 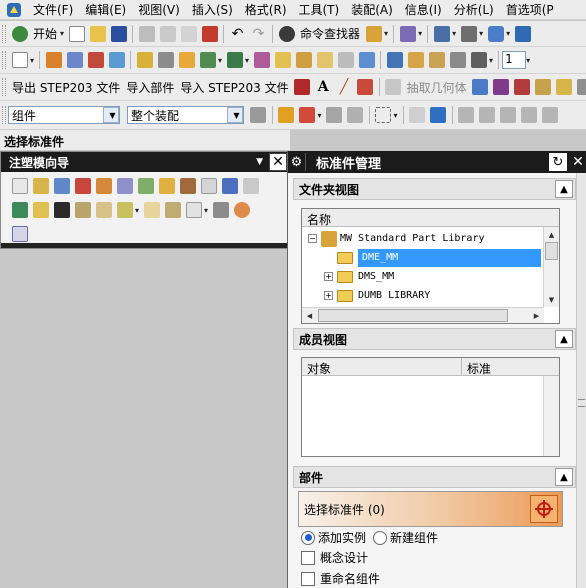 I want to click on checkbox, so click(x=308, y=557).